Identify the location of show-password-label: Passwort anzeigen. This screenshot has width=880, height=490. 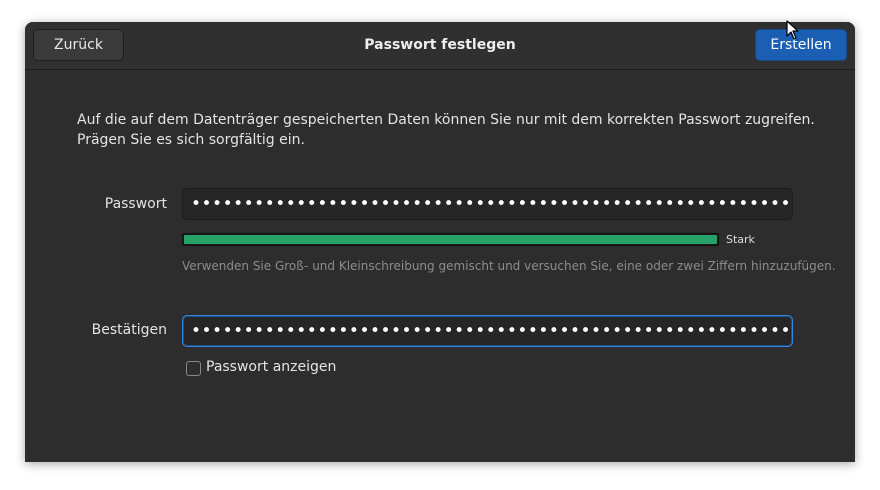
(271, 367).